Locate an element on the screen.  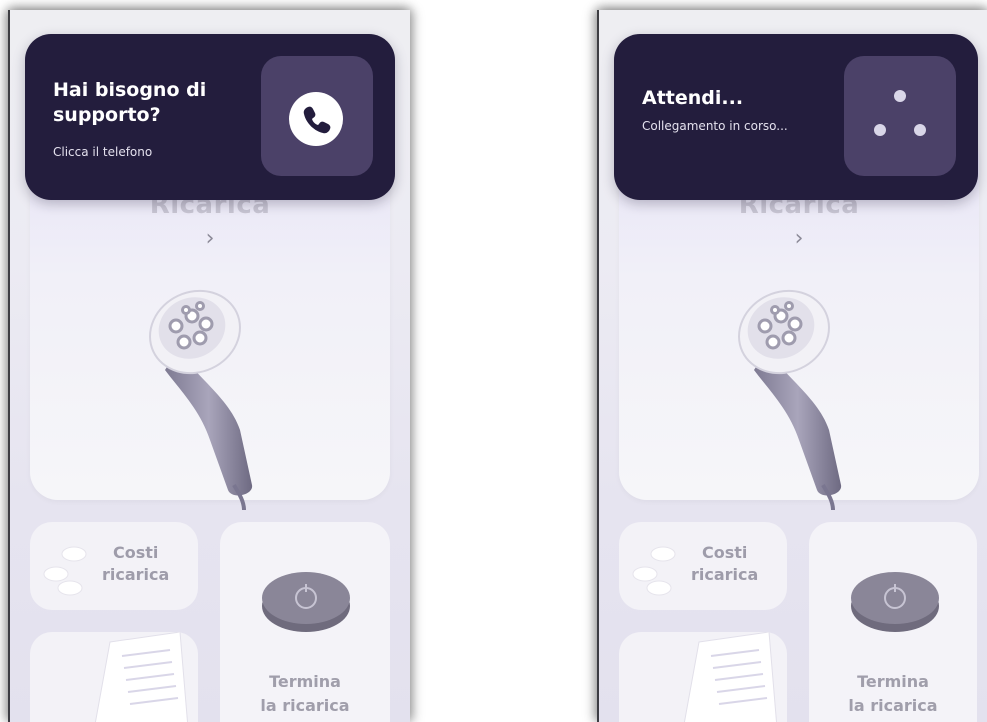
loading-dots-icon is located at coordinates (900, 113).